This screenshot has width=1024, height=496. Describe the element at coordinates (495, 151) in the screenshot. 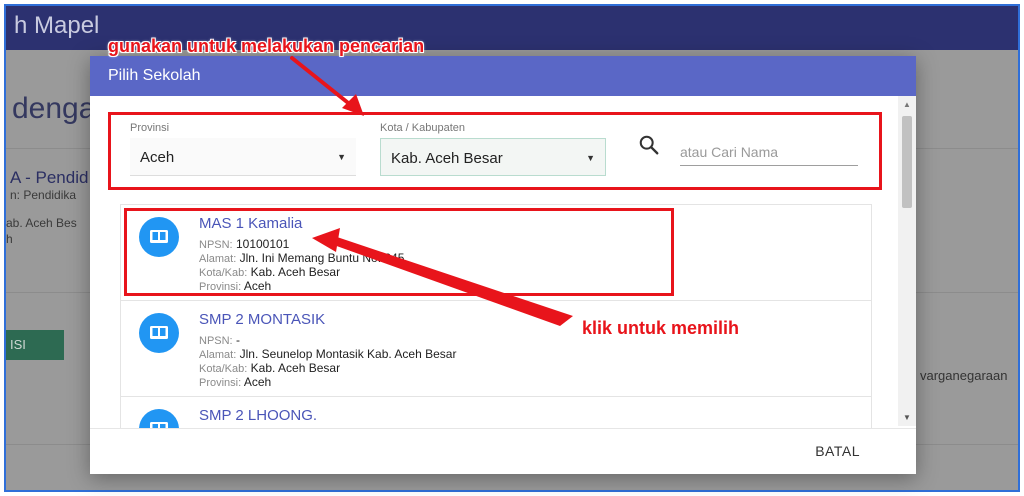

I see `search-area-highlight` at that location.